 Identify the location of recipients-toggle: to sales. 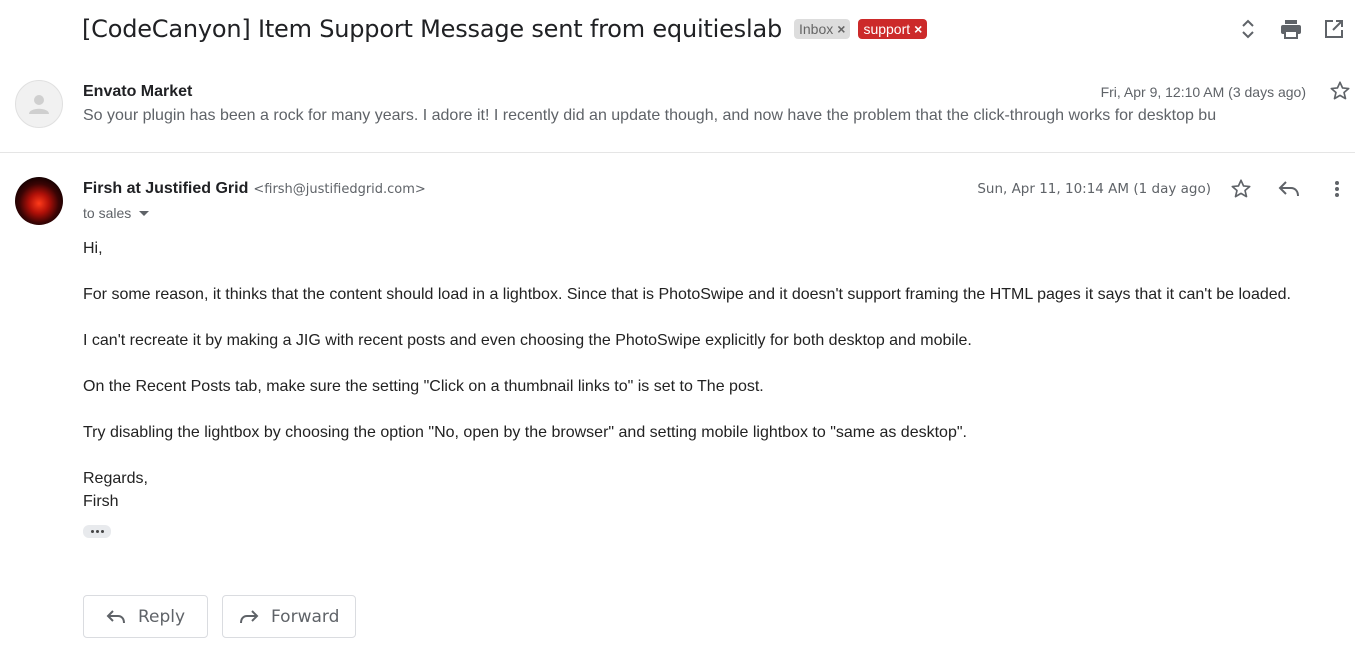
(116, 213).